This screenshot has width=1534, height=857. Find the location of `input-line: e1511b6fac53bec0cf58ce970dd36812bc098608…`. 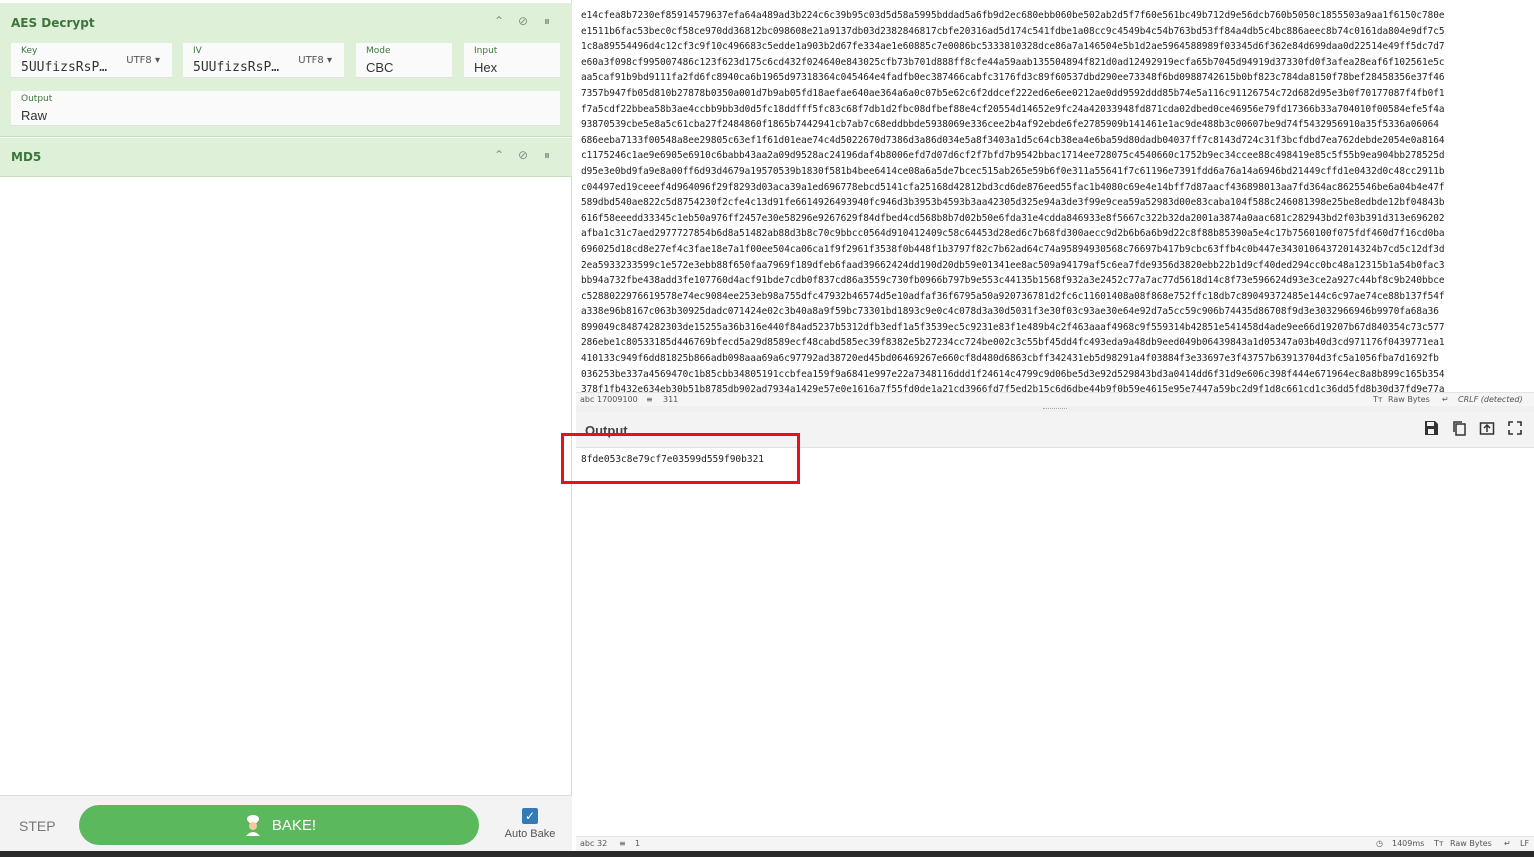

input-line: e1511b6fac53bec0cf58ce970dd36812bc098608… is located at coordinates (1013, 31).